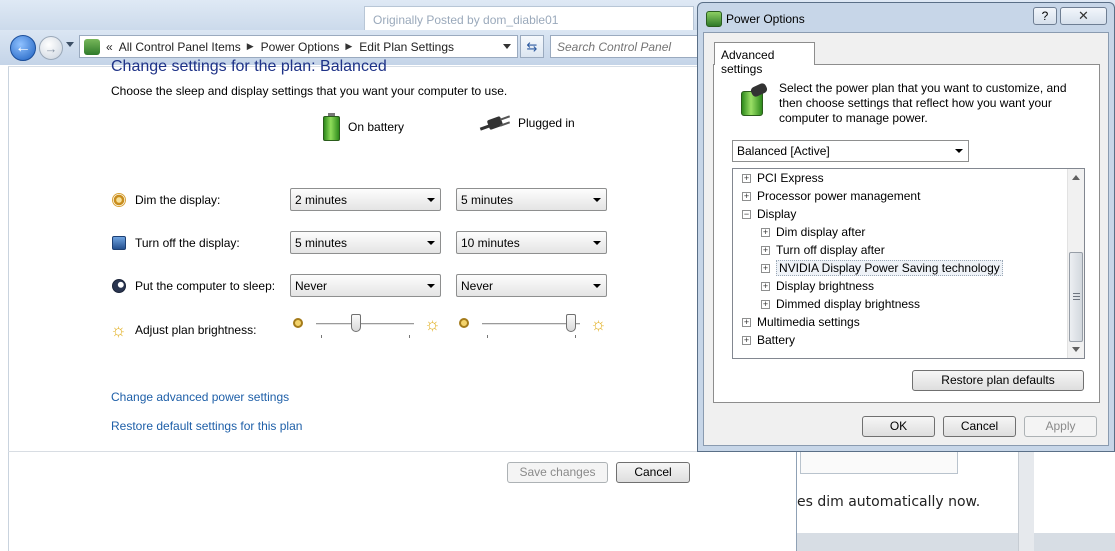 The width and height of the screenshot is (1115, 551). I want to click on breadcrumb-overflow: «, so click(109, 47).